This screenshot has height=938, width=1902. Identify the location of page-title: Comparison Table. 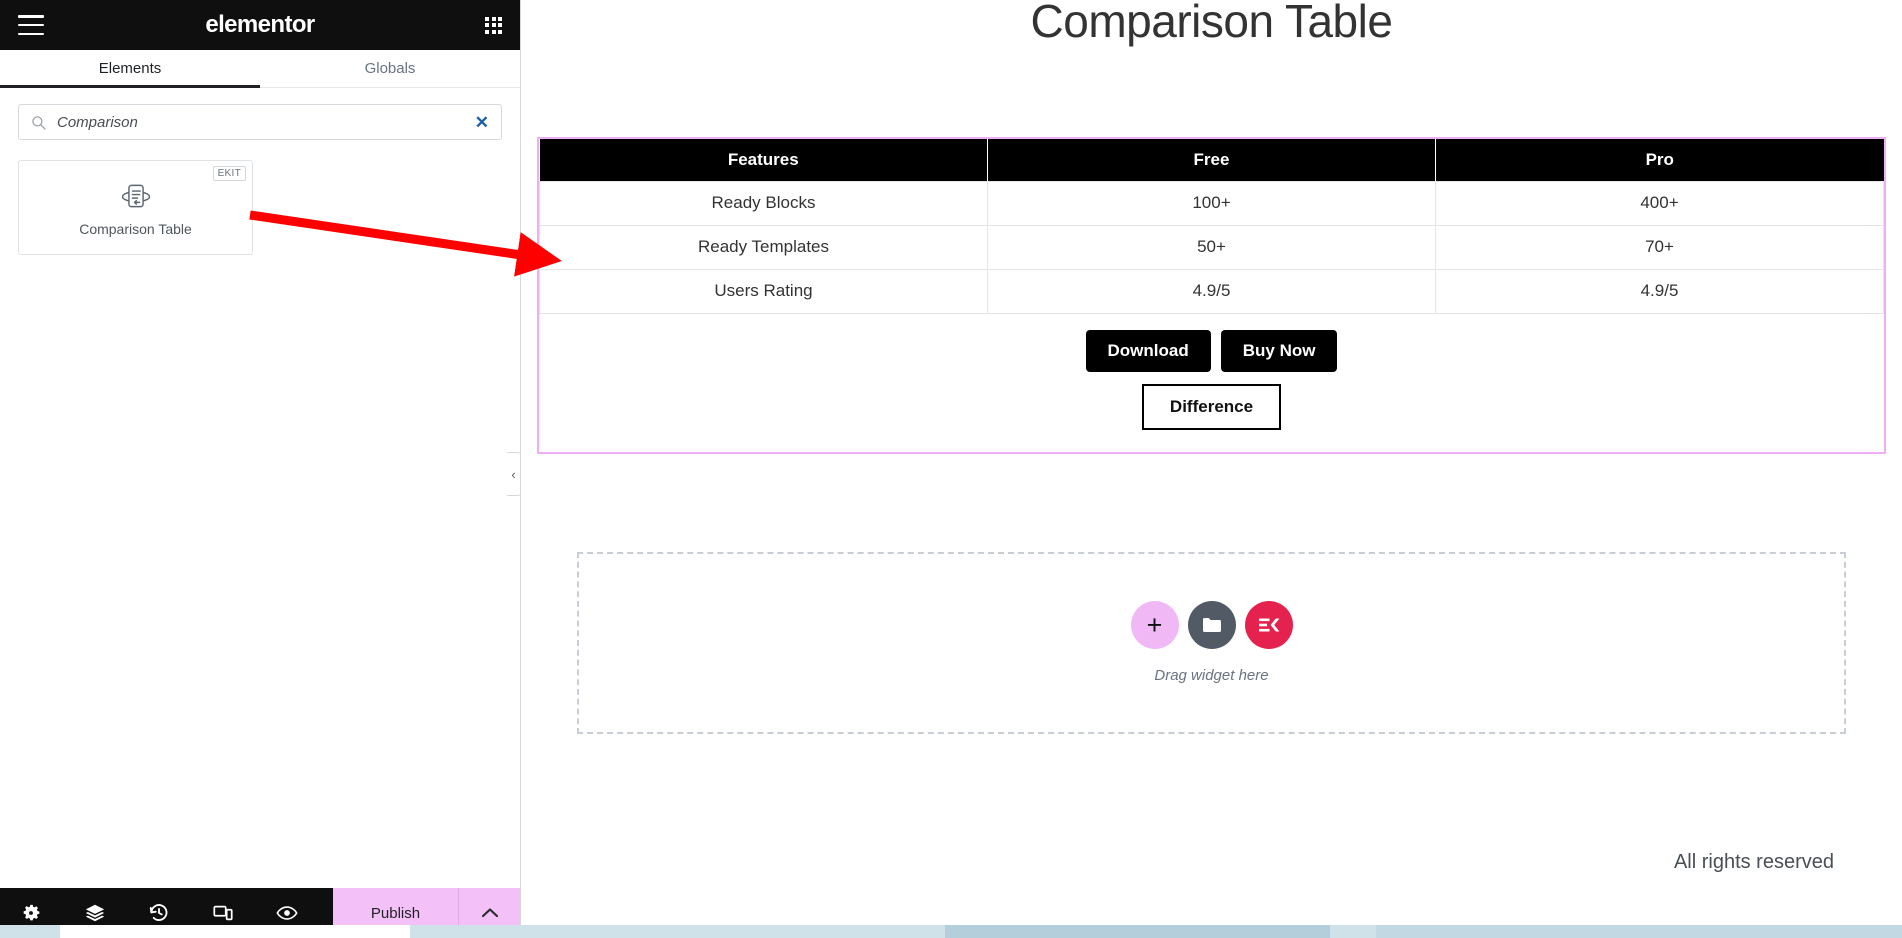
(1211, 23).